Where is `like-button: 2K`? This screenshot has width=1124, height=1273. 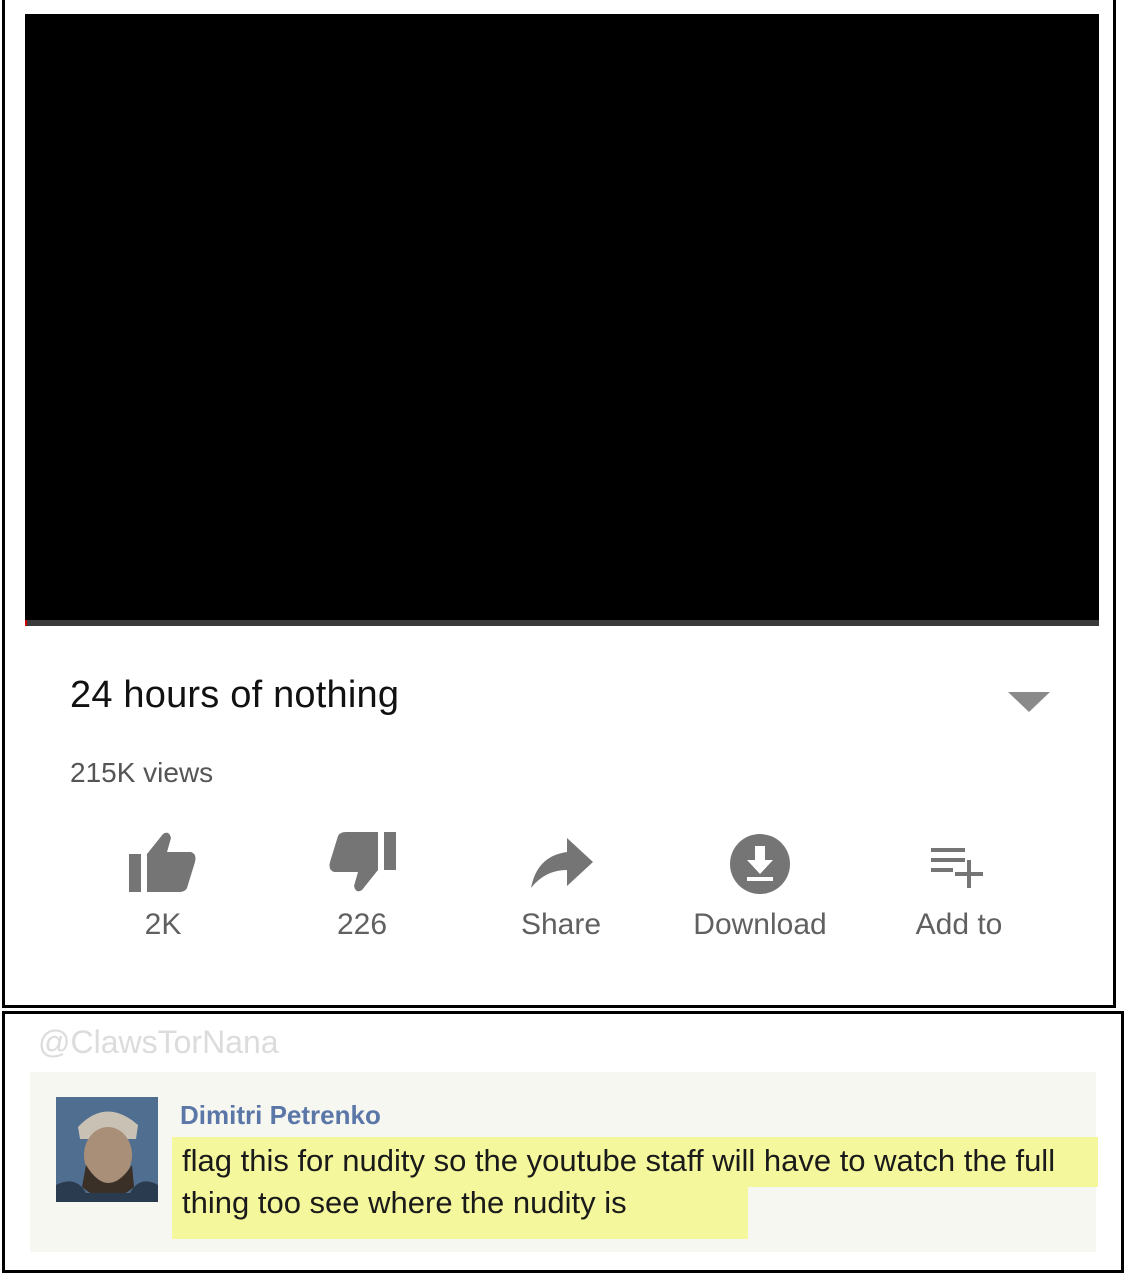 like-button: 2K is located at coordinates (163, 886).